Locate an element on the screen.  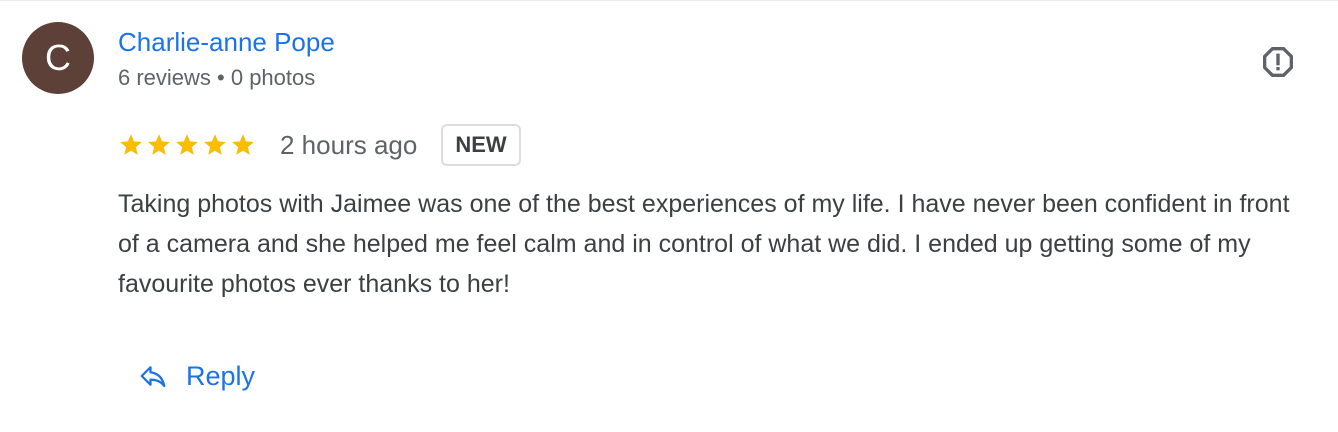
review-time: 2 hours ago is located at coordinates (349, 145).